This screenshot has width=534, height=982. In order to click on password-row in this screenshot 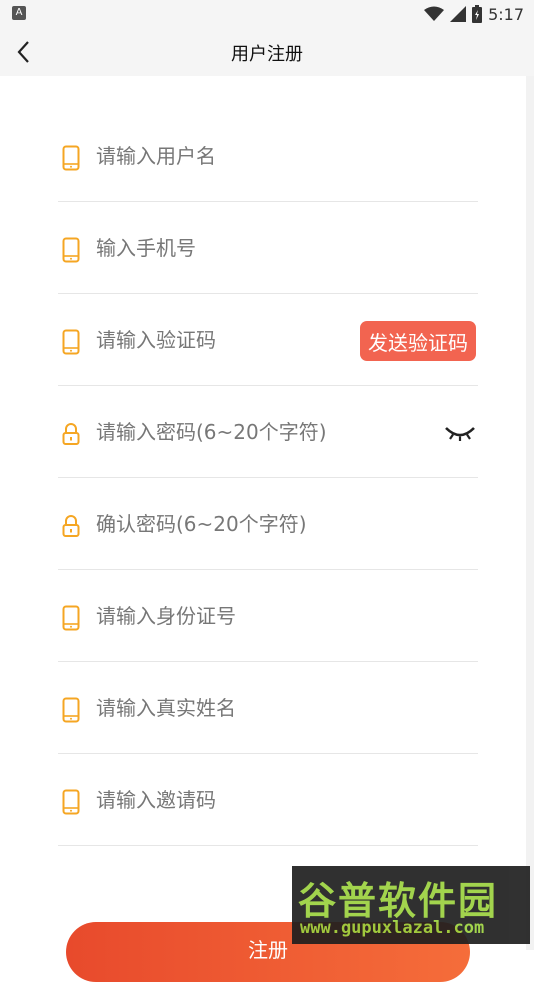, I will do `click(268, 432)`.